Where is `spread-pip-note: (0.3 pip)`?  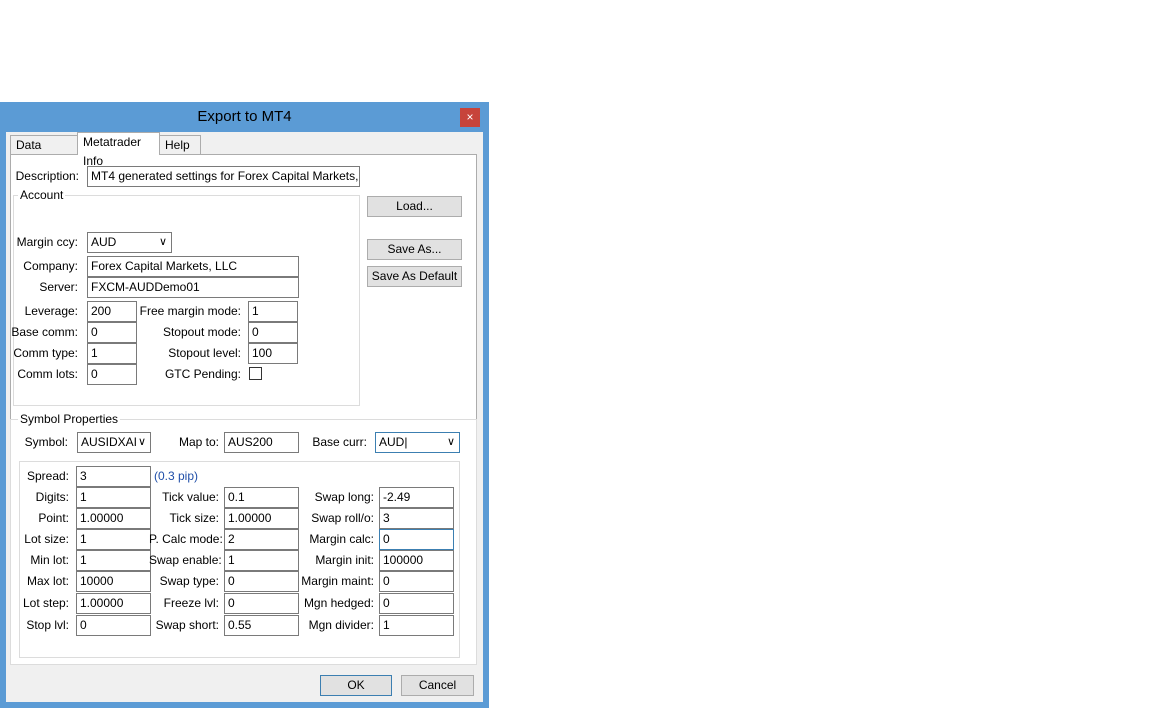 spread-pip-note: (0.3 pip) is located at coordinates (176, 476).